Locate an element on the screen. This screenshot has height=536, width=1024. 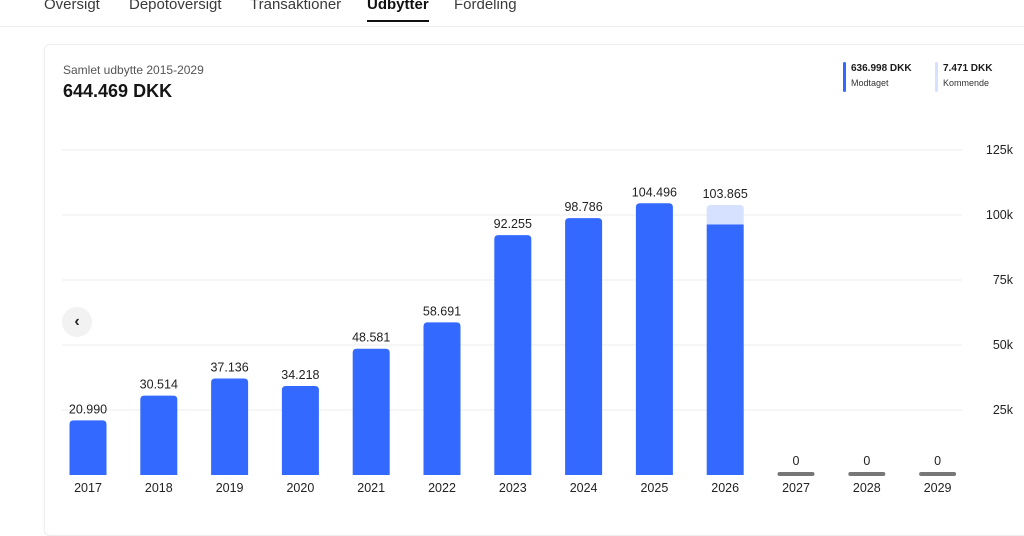
bar-value-label: 34.218 is located at coordinates (300, 375).